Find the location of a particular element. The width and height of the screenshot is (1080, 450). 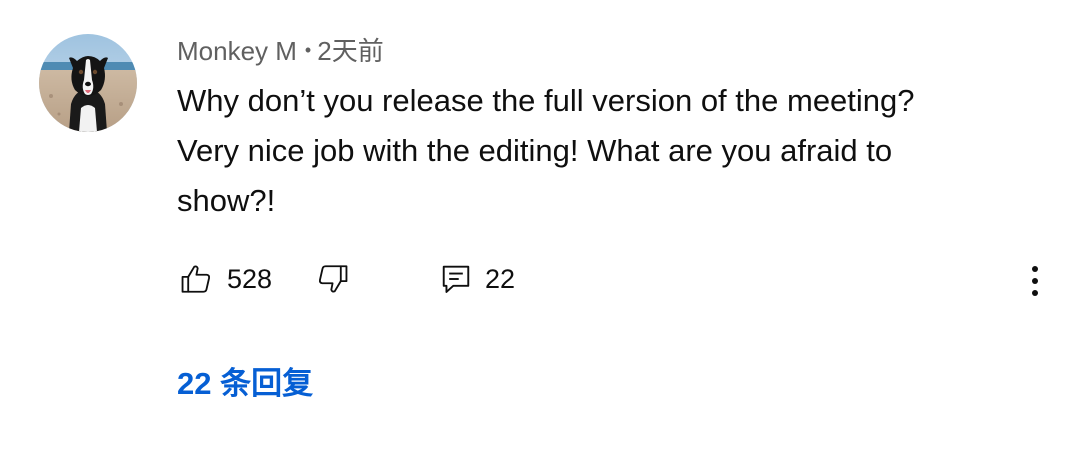

comment-actions: 528 22 is located at coordinates (540, 279).